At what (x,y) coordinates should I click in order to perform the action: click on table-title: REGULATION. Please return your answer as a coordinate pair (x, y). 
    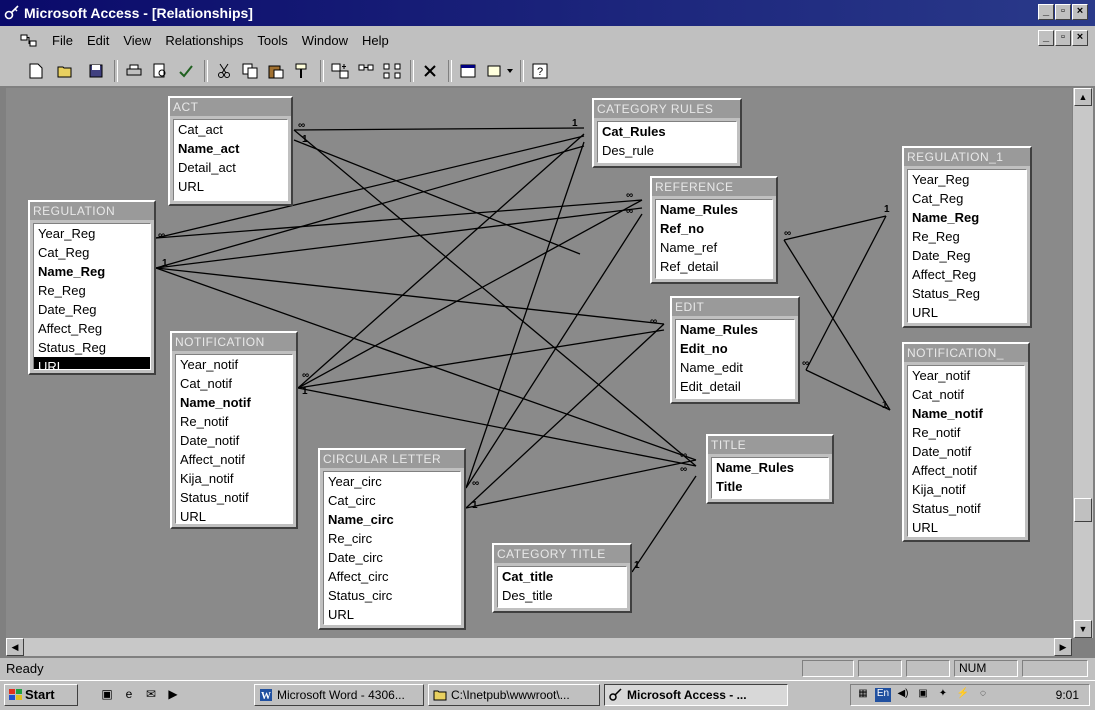
    Looking at the image, I should click on (92, 211).